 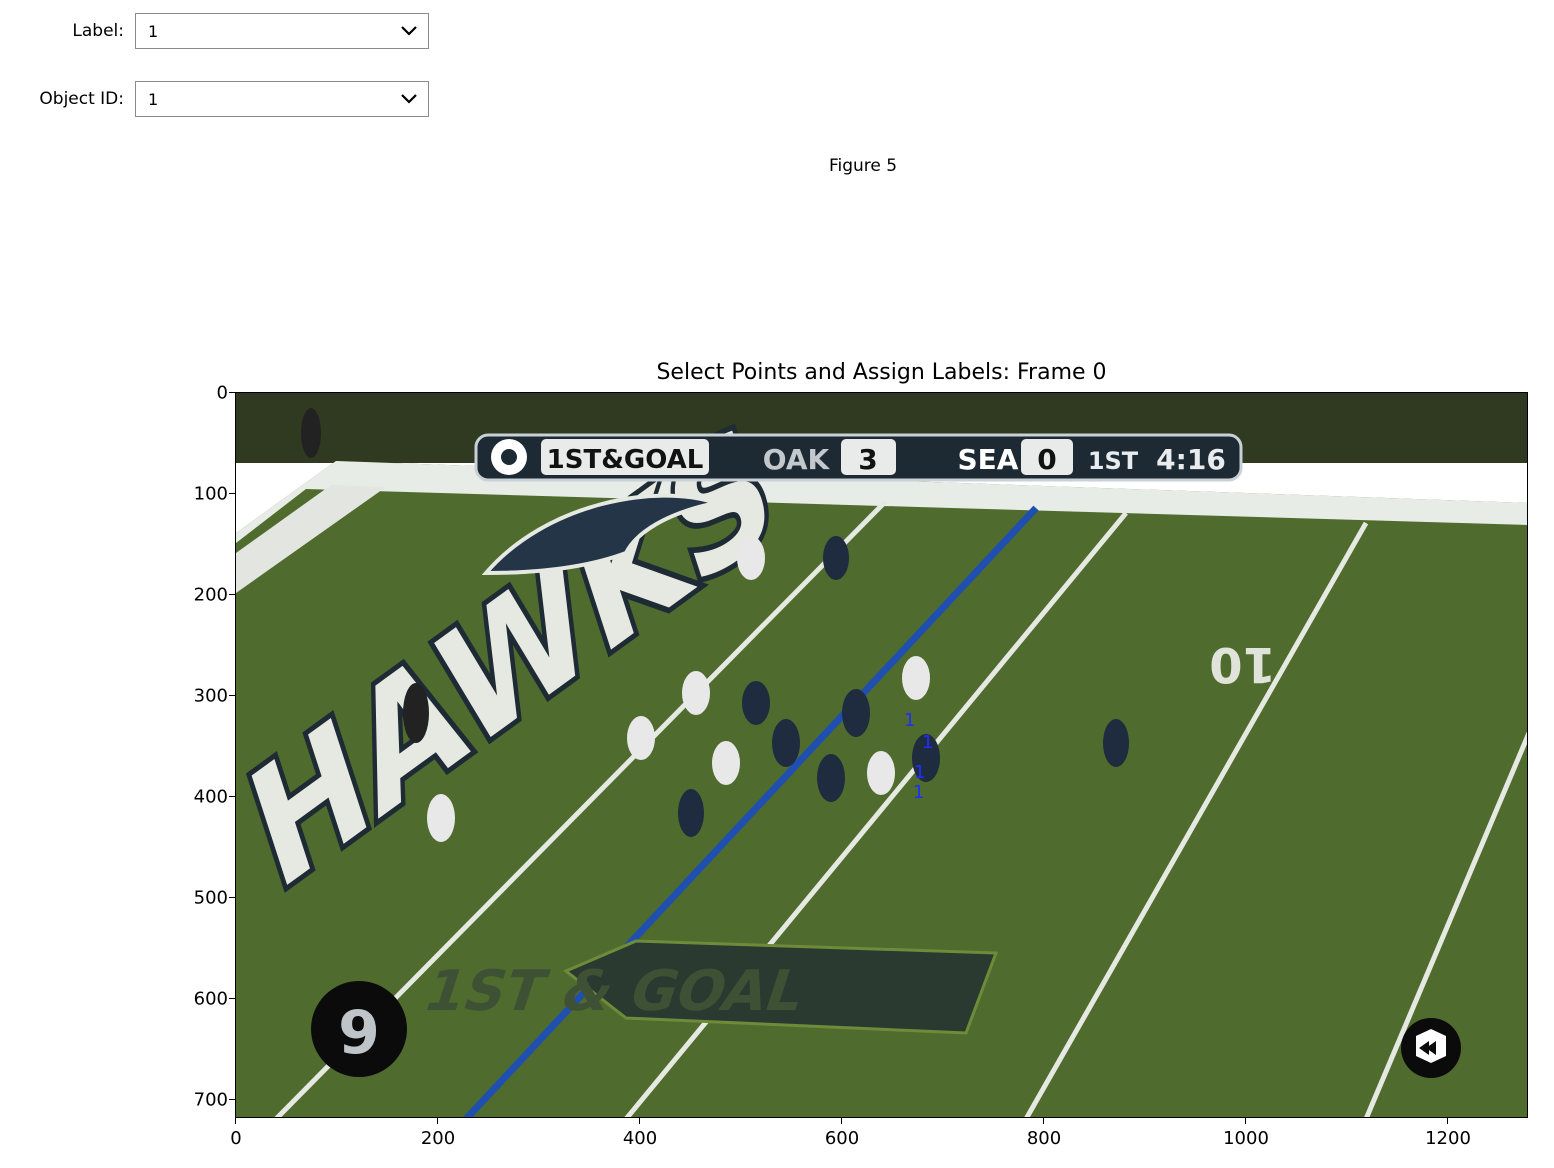 I want to click on score-away-points: 3, so click(x=867, y=459).